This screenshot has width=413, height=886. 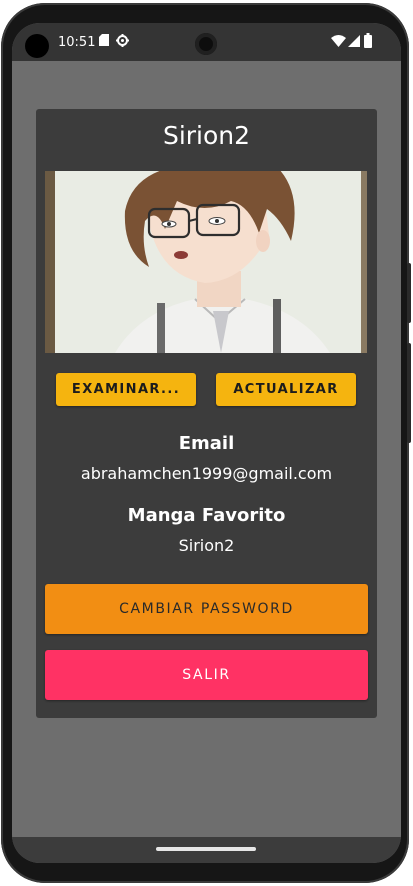 What do you see at coordinates (354, 41) in the screenshot?
I see `signal-icon` at bounding box center [354, 41].